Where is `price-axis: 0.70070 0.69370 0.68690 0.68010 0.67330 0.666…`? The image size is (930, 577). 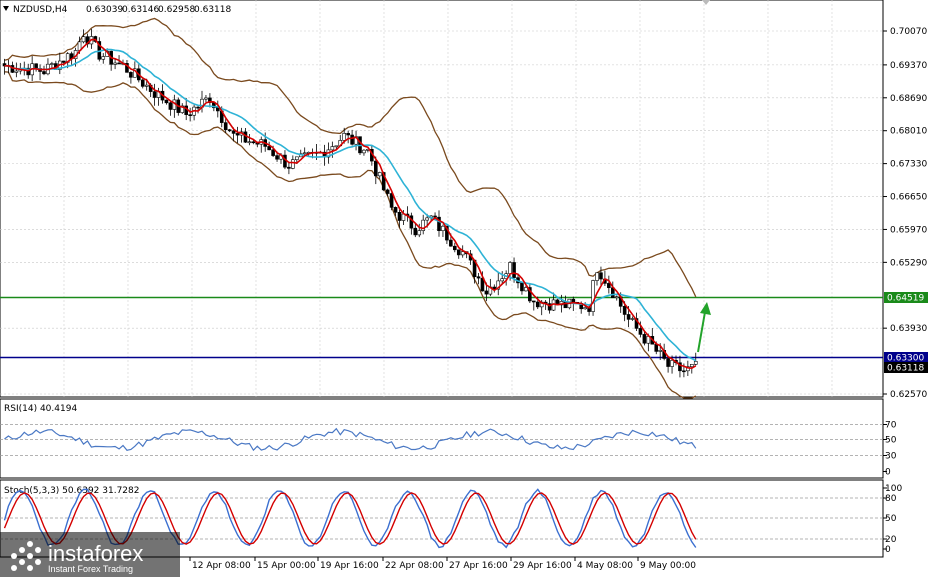 price-axis: 0.70070 0.69370 0.68690 0.68010 0.67330 0.666… is located at coordinates (905, 213).